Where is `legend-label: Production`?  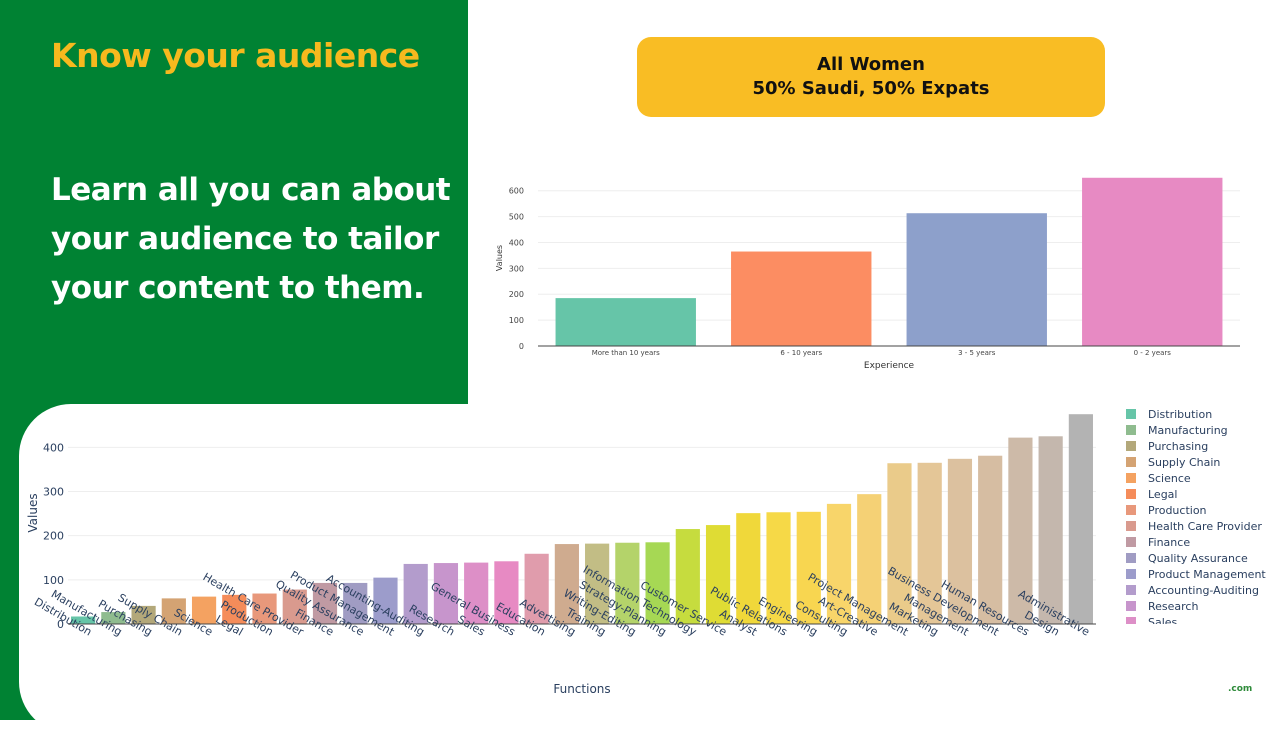
legend-label: Production is located at coordinates (1177, 510).